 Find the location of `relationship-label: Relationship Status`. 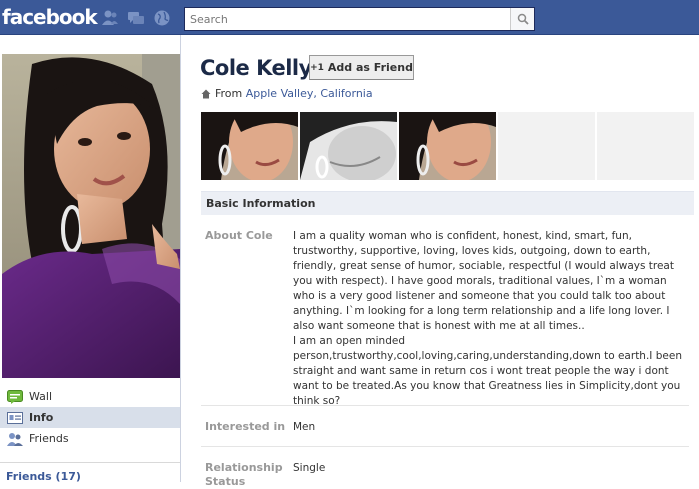

relationship-label: Relationship Status is located at coordinates (244, 474).